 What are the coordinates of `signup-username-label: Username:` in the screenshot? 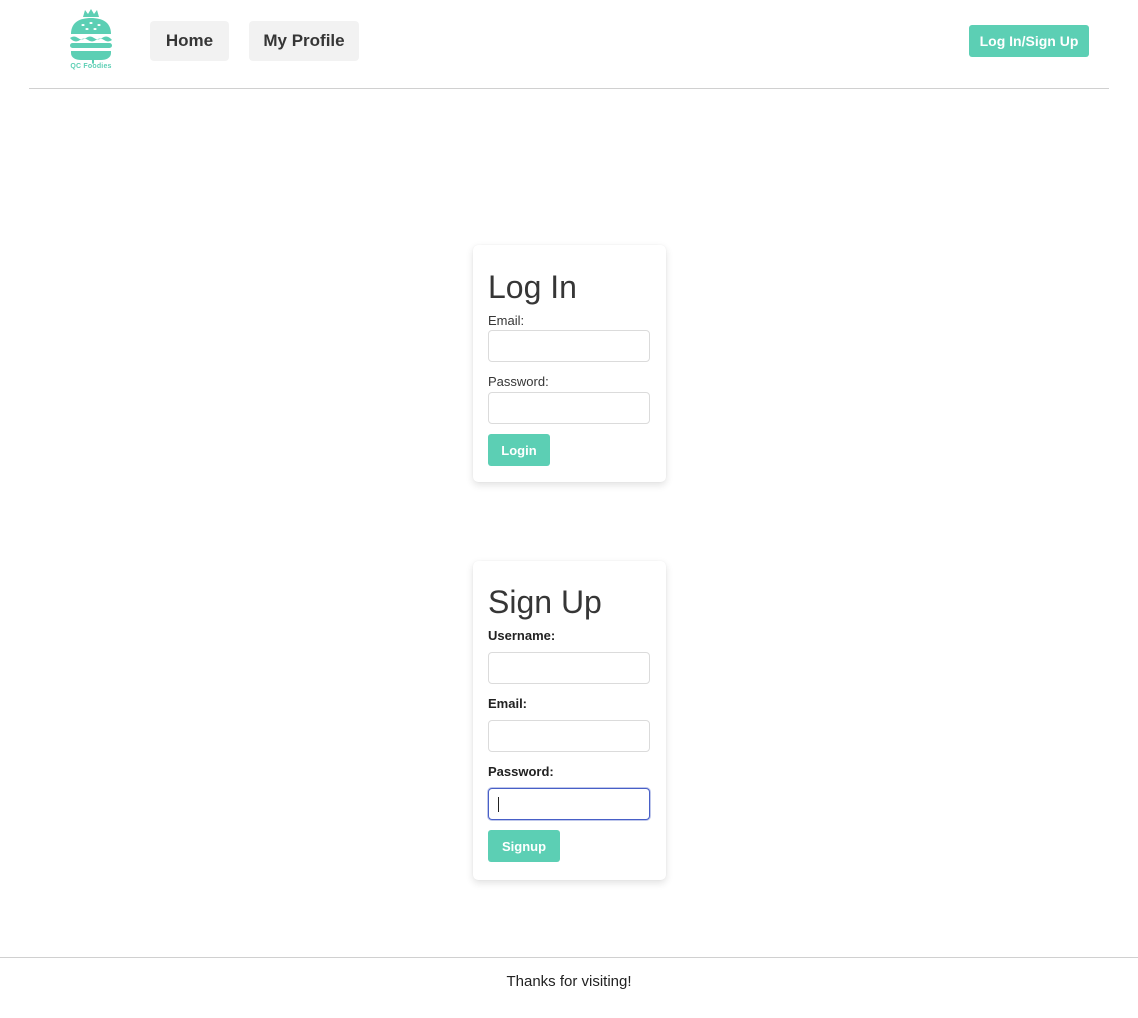 It's located at (522, 635).